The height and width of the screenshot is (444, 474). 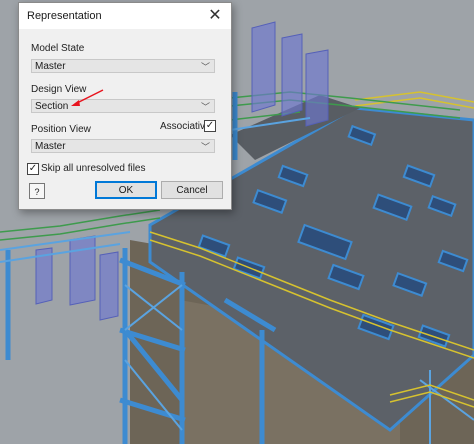 I want to click on skip-unresolved-checkbox: ✓, so click(x=33, y=169).